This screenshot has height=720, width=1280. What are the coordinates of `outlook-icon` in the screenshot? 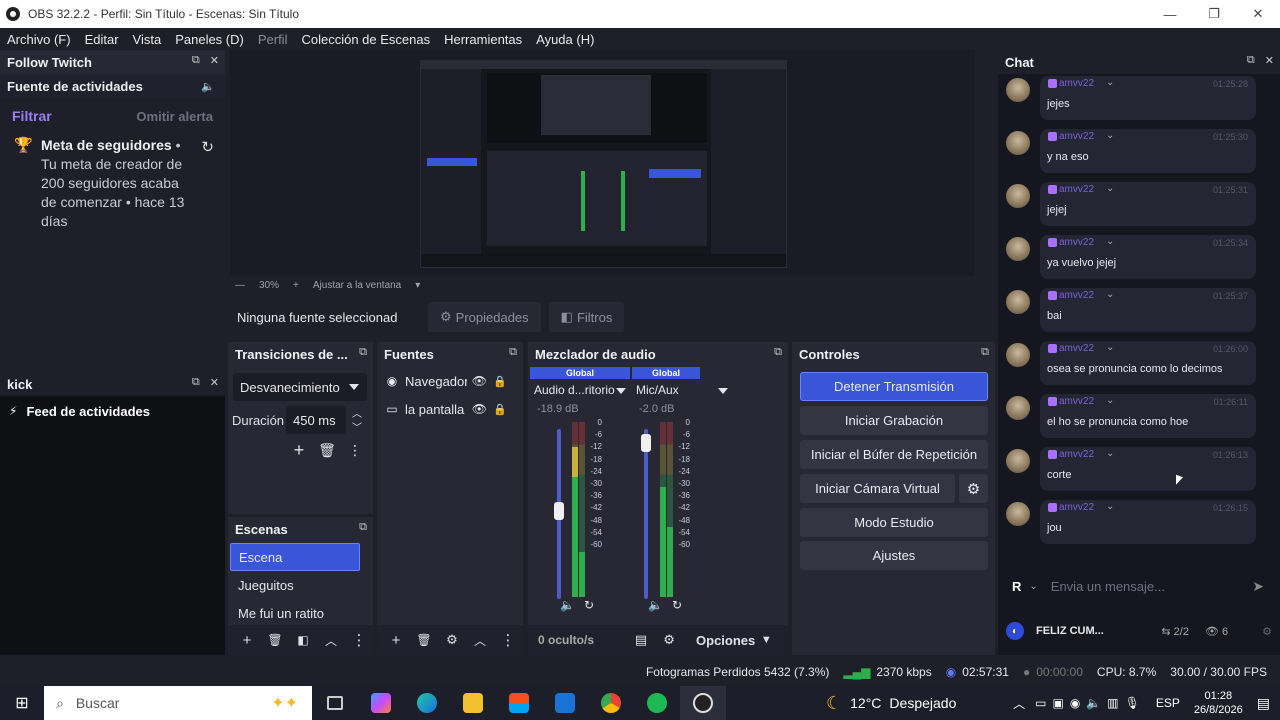 It's located at (565, 703).